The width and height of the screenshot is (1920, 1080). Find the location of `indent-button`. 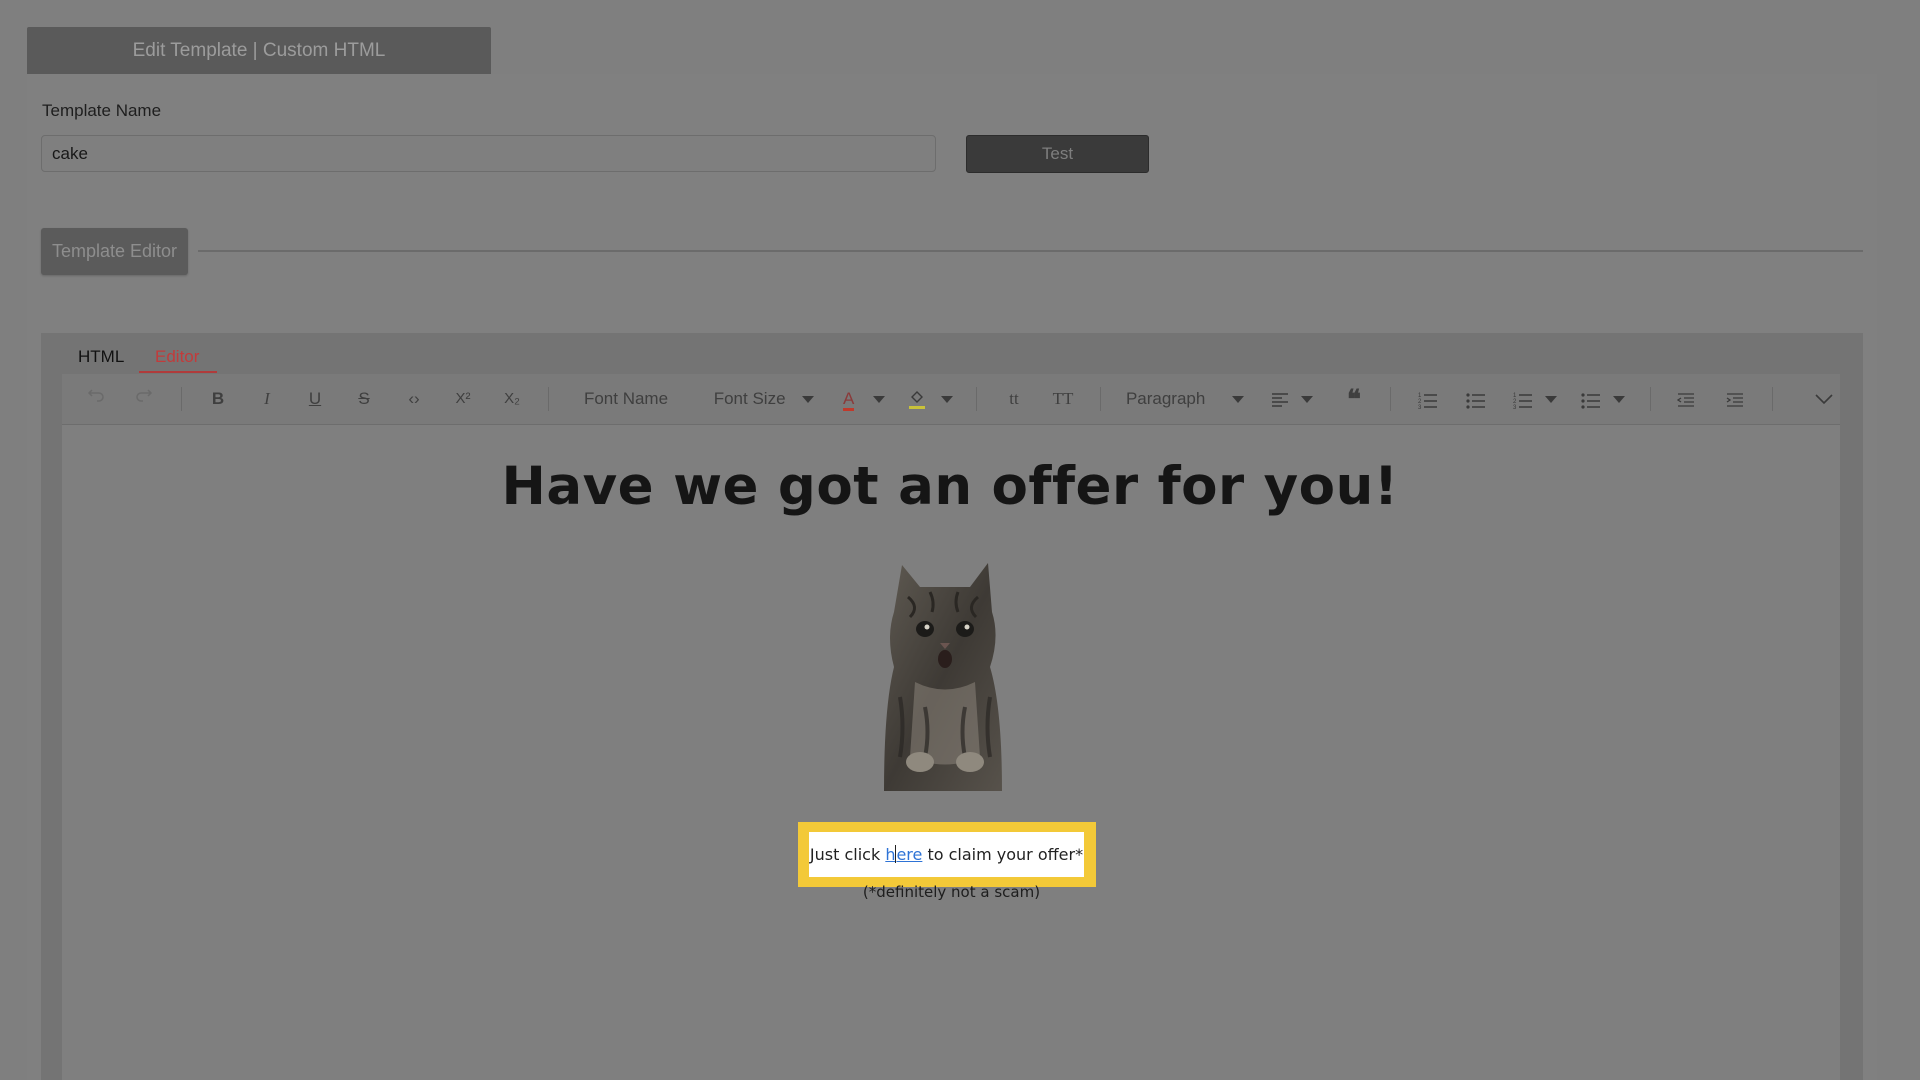

indent-button is located at coordinates (1735, 399).